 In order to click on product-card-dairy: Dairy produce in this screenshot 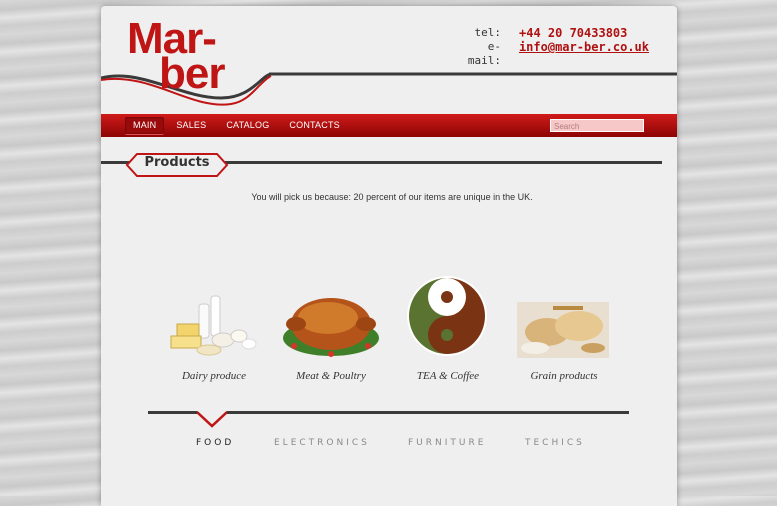, I will do `click(214, 329)`.